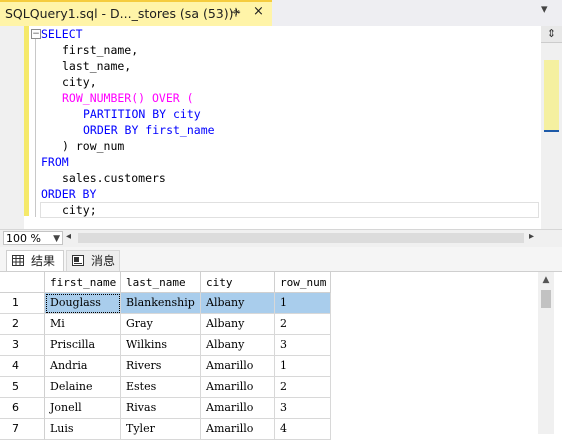  Describe the element at coordinates (79, 82) in the screenshot. I see `code-line-4: city,` at that location.